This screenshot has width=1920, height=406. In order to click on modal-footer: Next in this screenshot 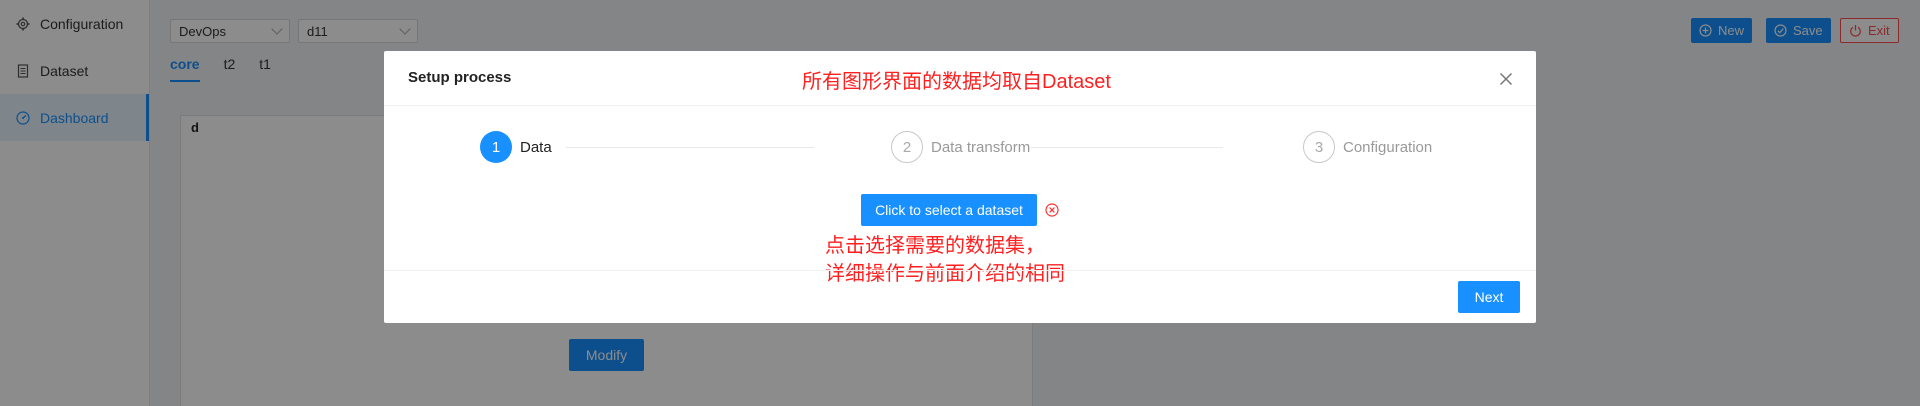, I will do `click(960, 296)`.